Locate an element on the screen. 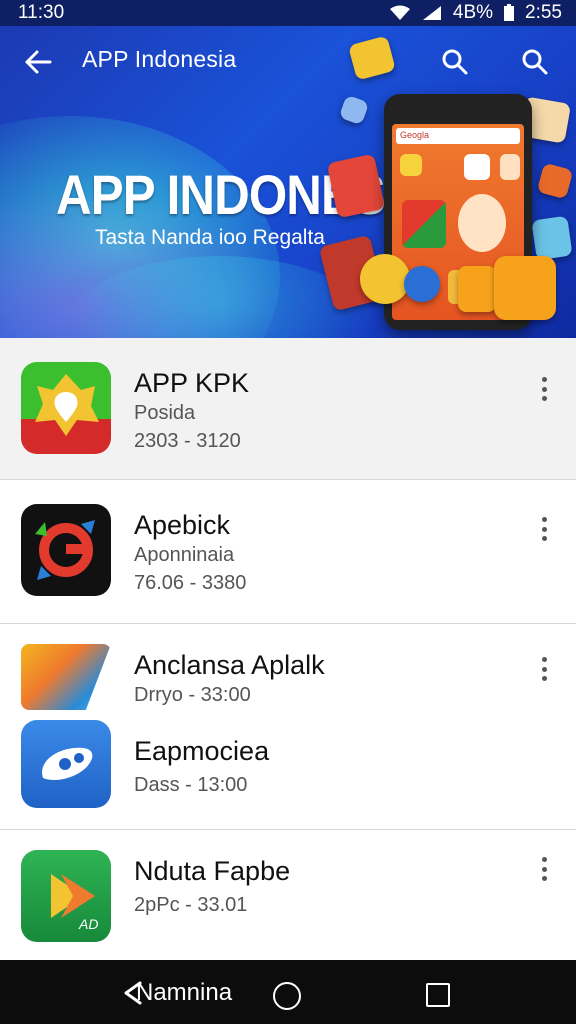 The image size is (576, 1024). app-bar: APP Indonesia is located at coordinates (288, 61).